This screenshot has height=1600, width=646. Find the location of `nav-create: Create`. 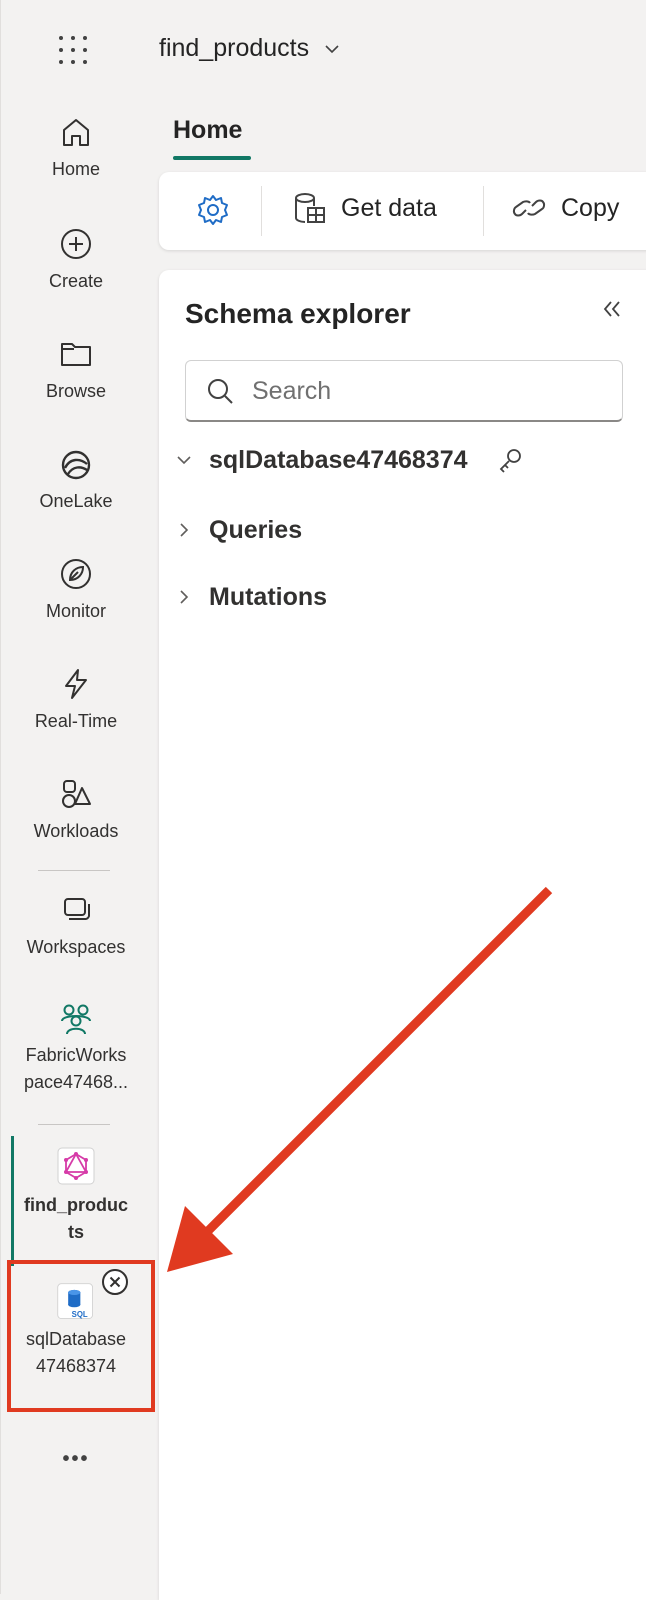

nav-create: Create is located at coordinates (76, 259).